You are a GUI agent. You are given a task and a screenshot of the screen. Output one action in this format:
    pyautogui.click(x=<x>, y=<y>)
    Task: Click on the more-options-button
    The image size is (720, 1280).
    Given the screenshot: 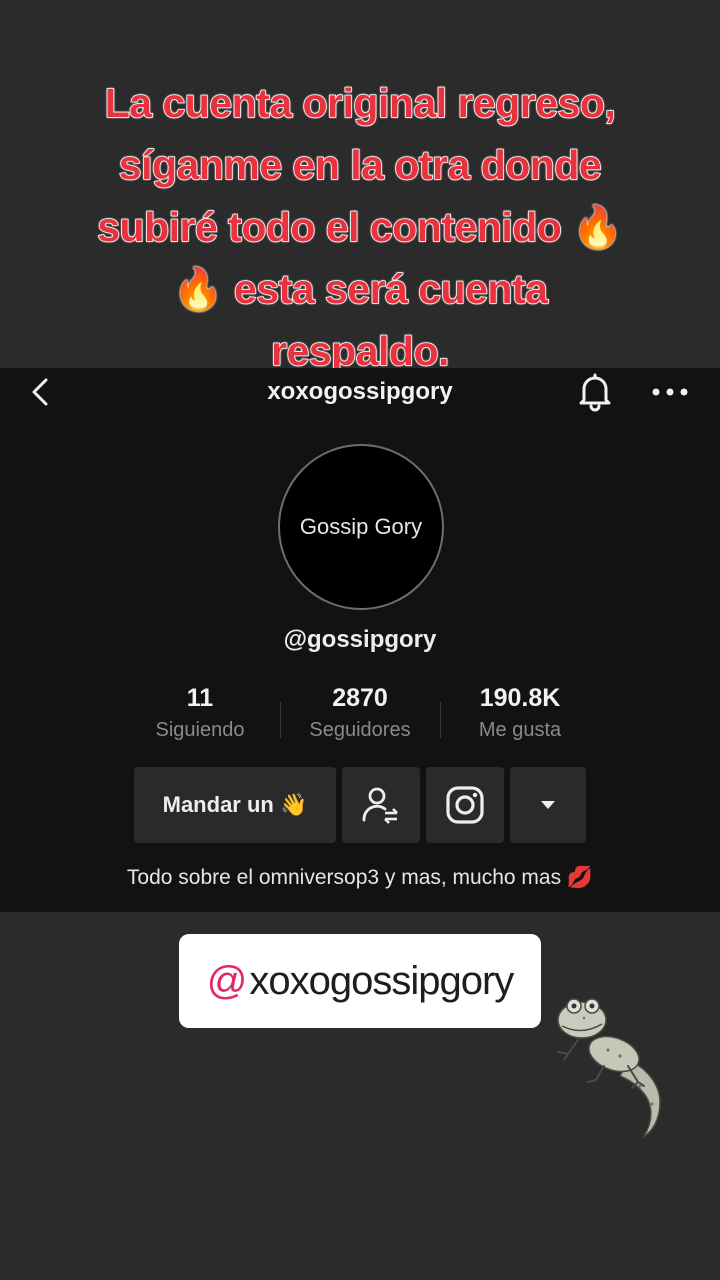 What is the action you would take?
    pyautogui.click(x=548, y=805)
    